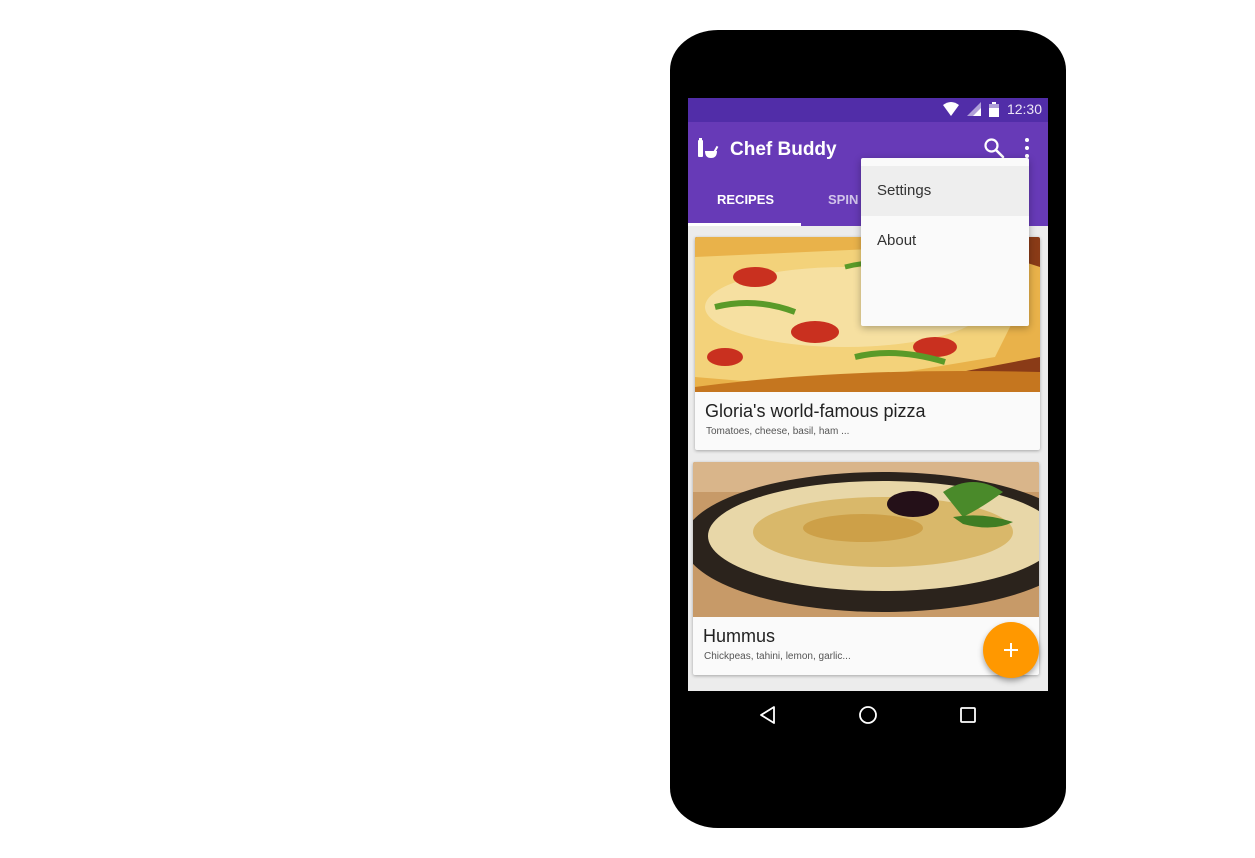 The image size is (1255, 858). What do you see at coordinates (1027, 148) in the screenshot?
I see `overflow-menu-icon` at bounding box center [1027, 148].